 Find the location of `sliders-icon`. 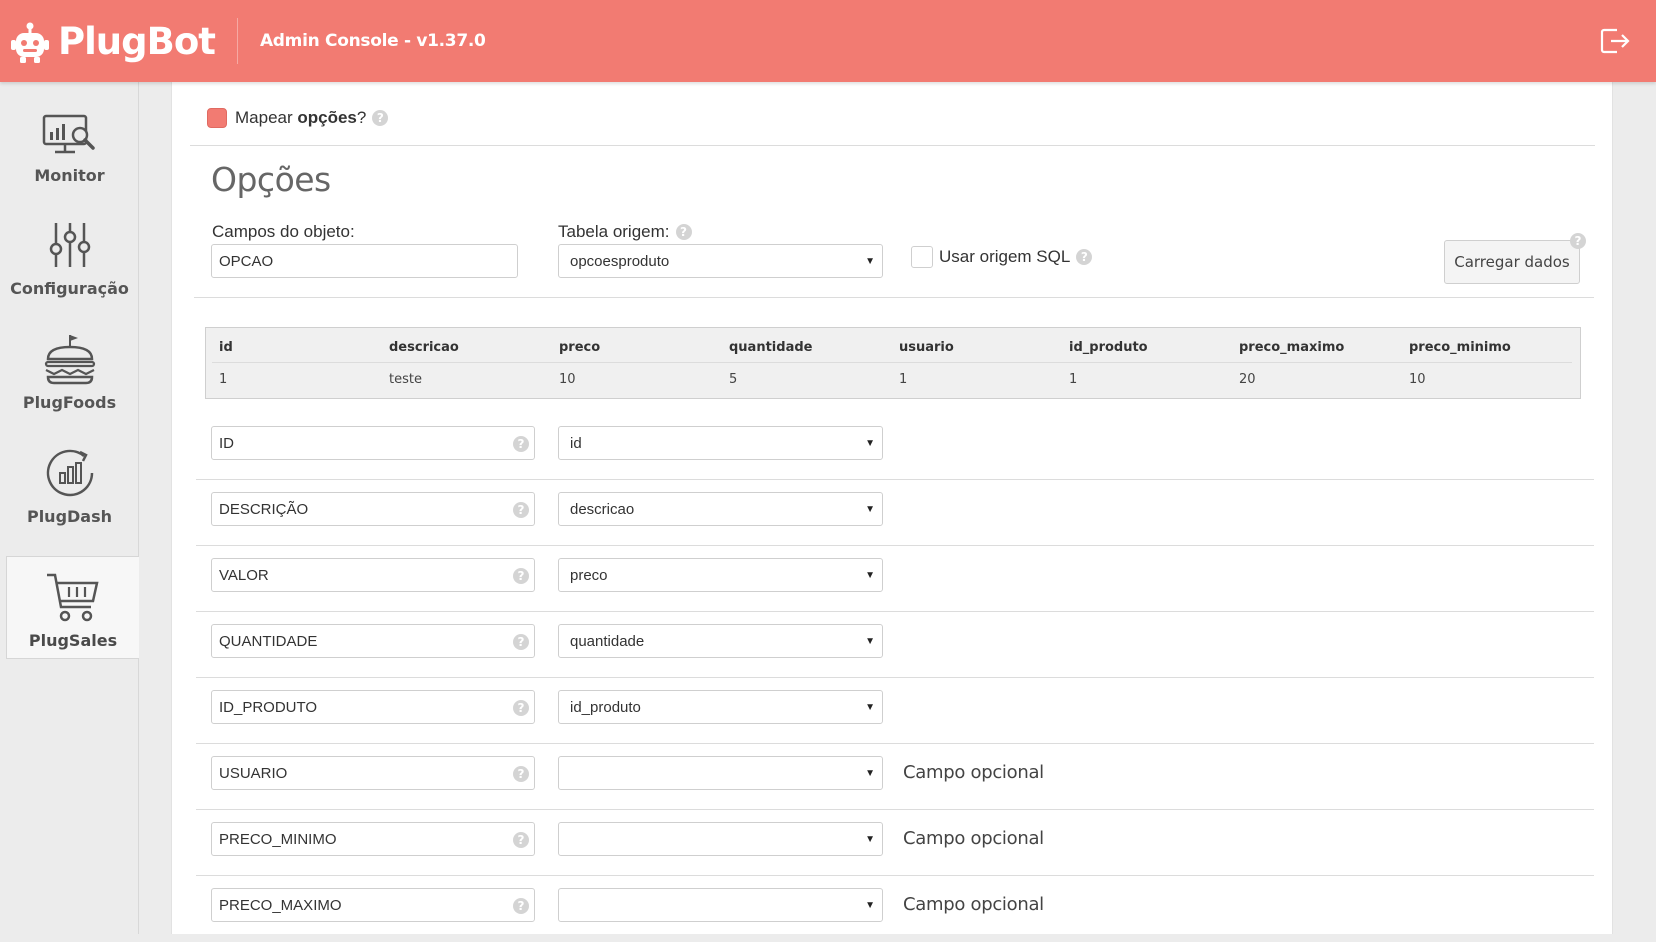

sliders-icon is located at coordinates (69, 245).